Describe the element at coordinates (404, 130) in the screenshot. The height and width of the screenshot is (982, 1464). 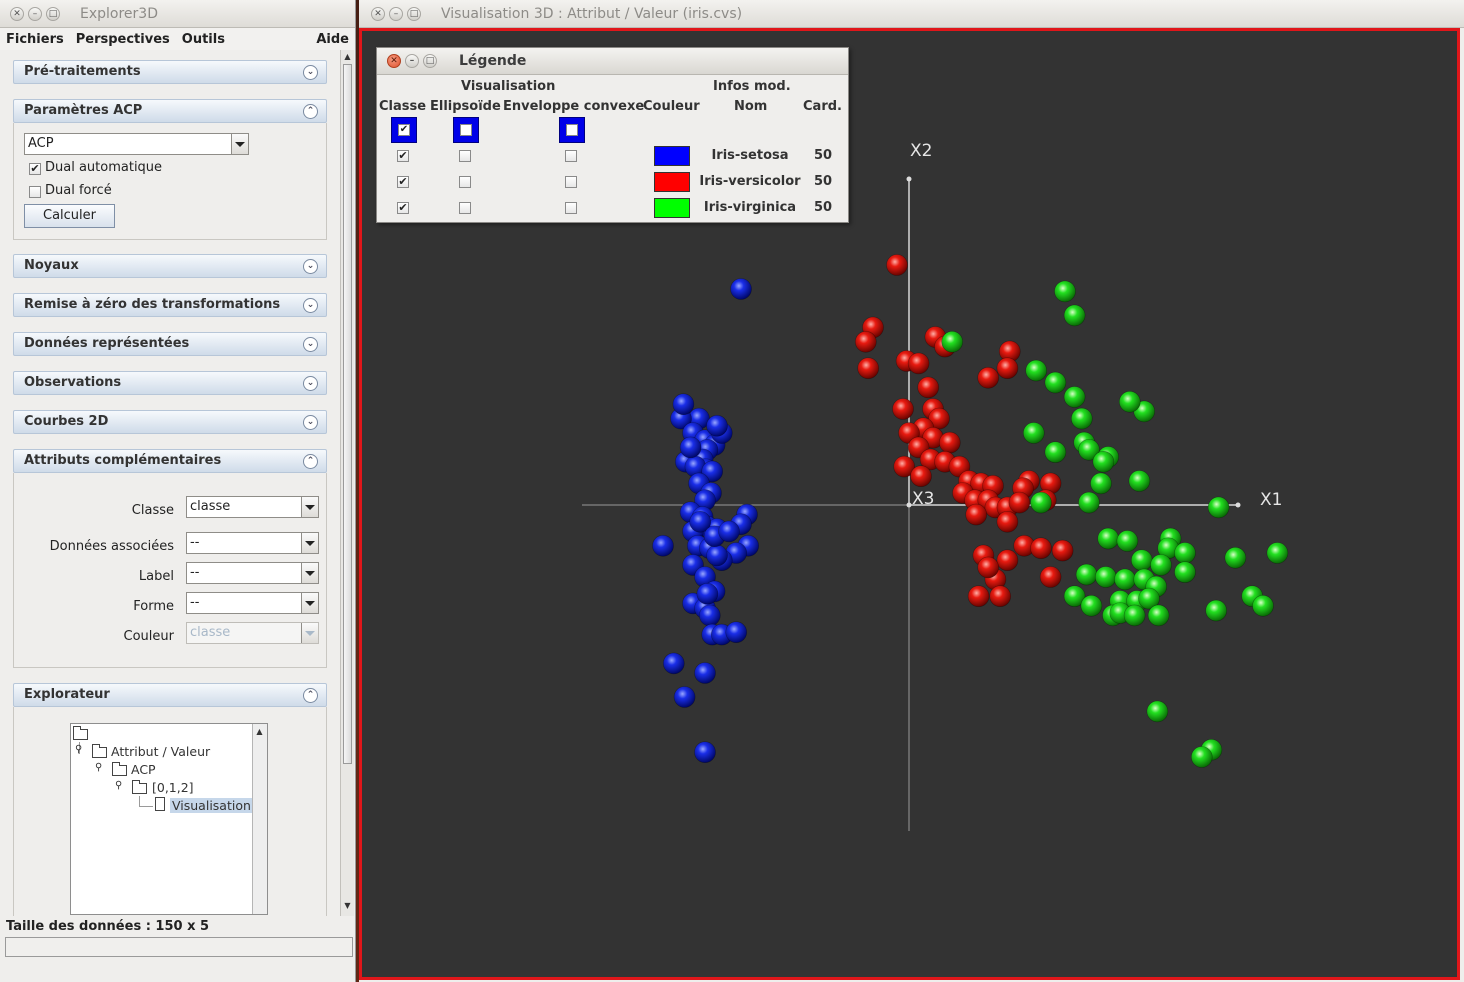
I see `select-all-classe-checkbox: ✔` at that location.